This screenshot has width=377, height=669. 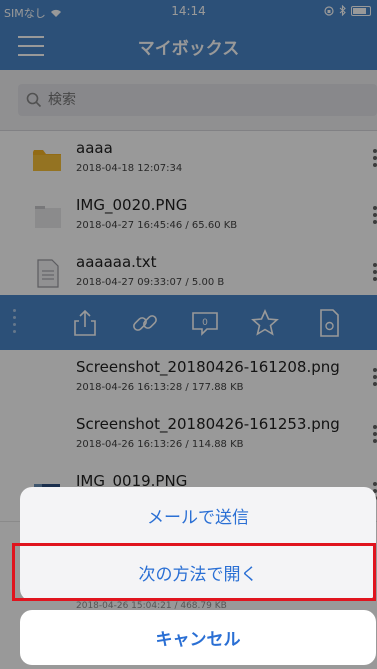 I want to click on highlight-box, so click(x=194, y=572).